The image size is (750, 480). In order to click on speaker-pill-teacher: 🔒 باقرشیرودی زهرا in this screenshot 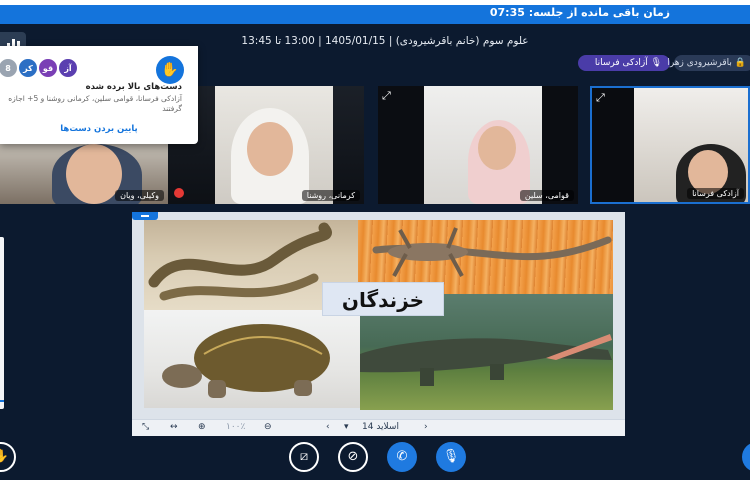, I will do `click(708, 63)`.